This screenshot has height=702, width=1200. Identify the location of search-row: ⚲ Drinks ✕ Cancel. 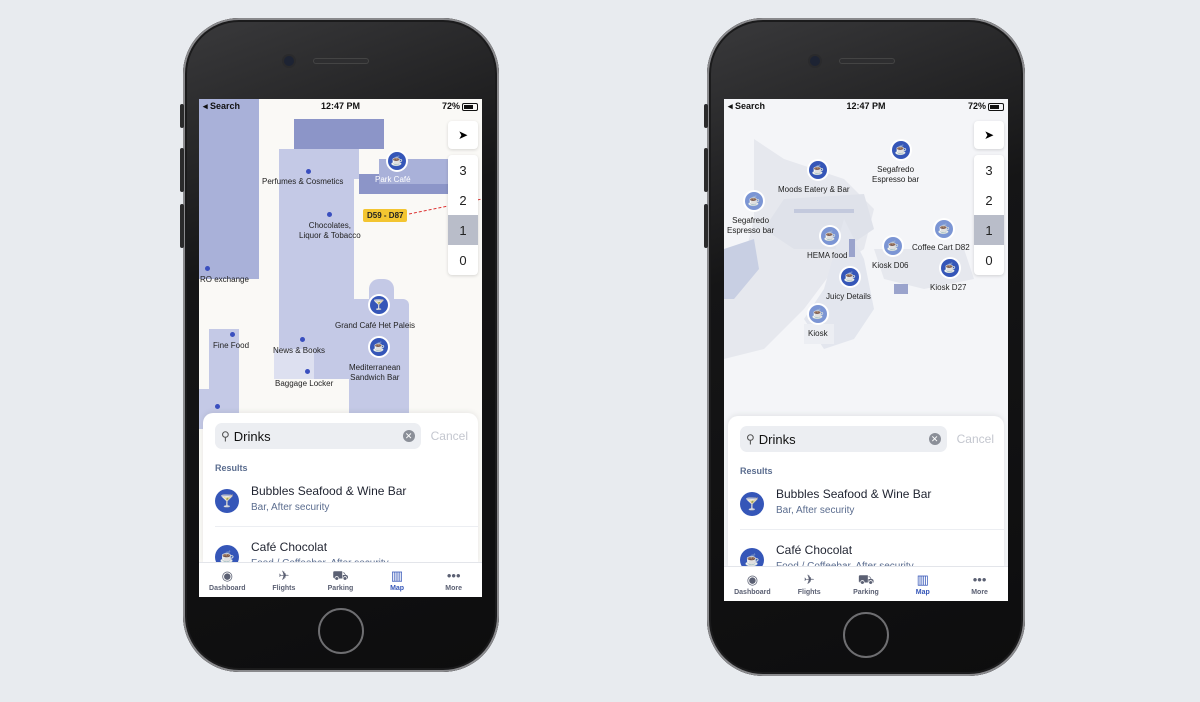
(341, 436).